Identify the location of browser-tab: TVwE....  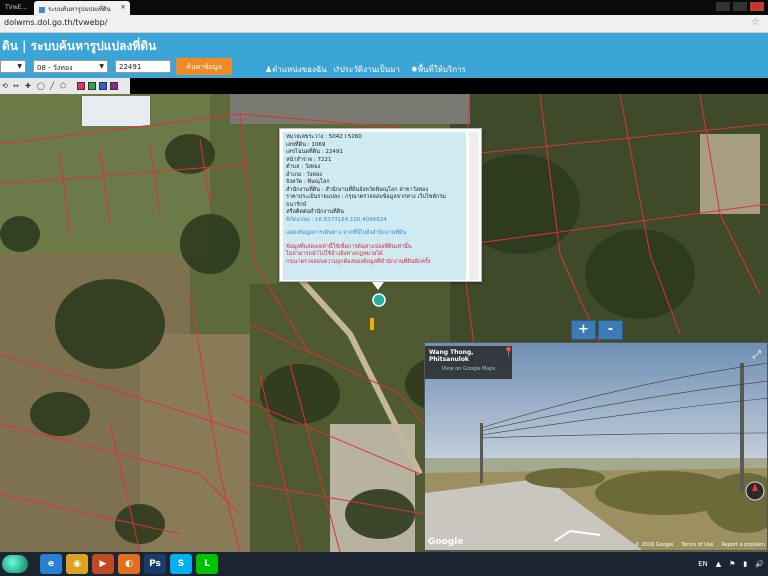
(17, 8).